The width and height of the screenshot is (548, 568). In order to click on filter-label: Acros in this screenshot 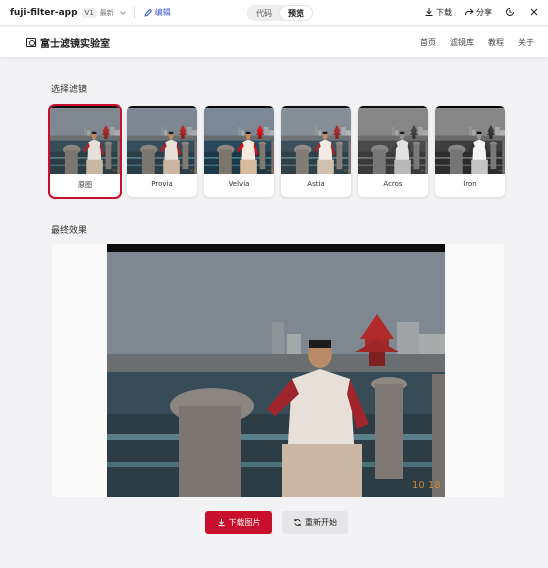, I will do `click(393, 184)`.